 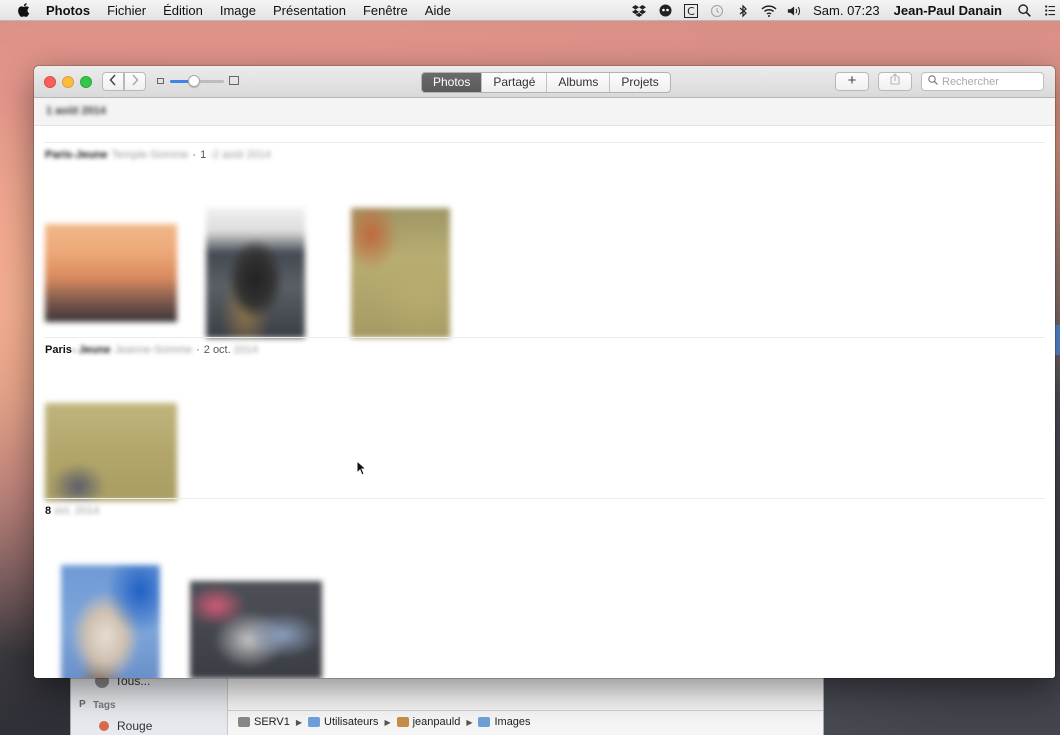 What do you see at coordinates (240, 155) in the screenshot?
I see `moment-date-rest: -2 août 2014` at bounding box center [240, 155].